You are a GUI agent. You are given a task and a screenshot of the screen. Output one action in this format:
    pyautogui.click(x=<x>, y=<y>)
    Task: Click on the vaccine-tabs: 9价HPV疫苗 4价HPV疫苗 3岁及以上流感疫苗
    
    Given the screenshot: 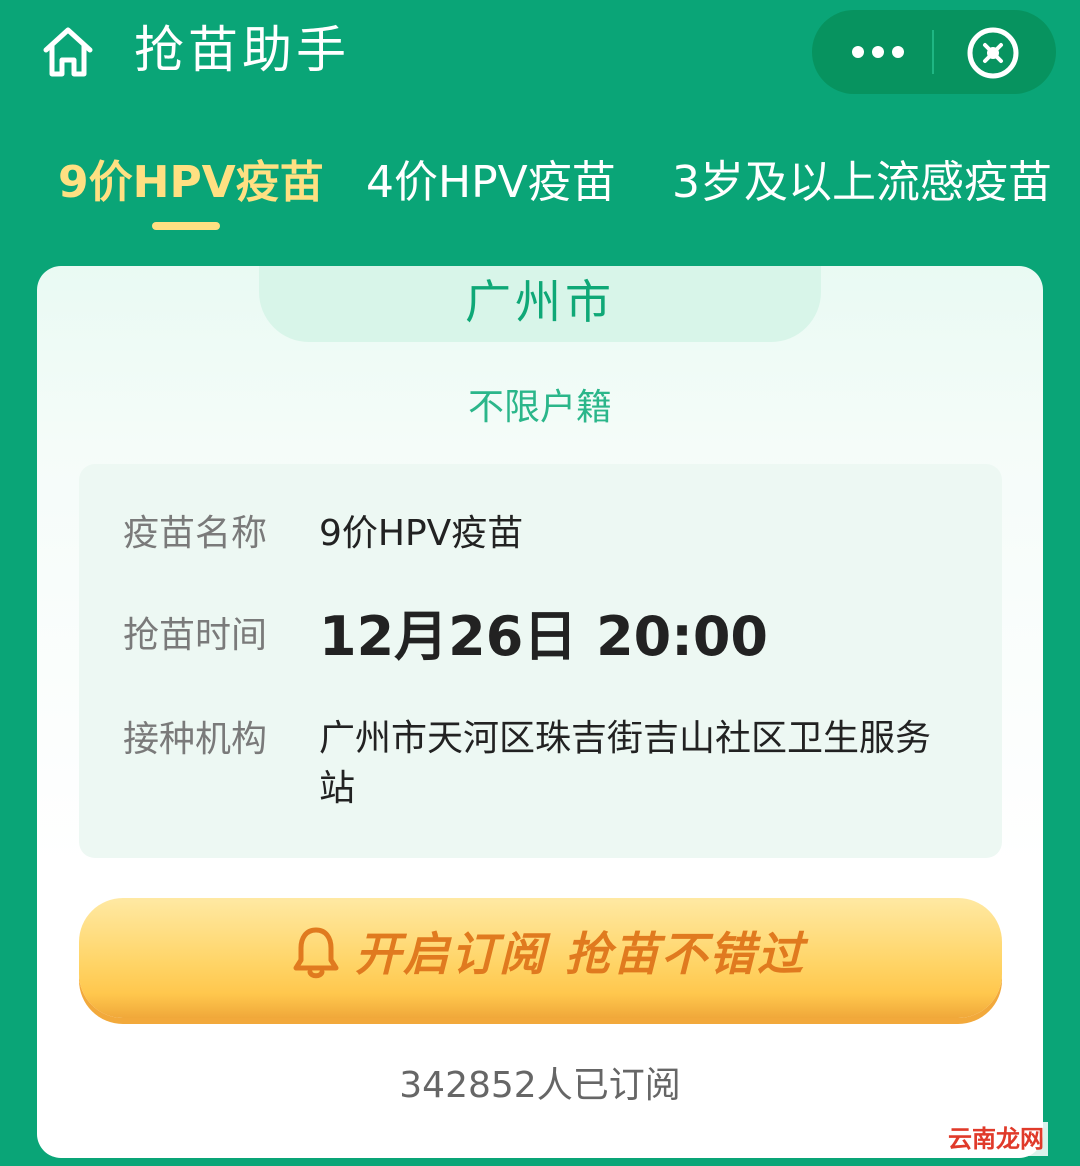 What is the action you would take?
    pyautogui.click(x=540, y=195)
    